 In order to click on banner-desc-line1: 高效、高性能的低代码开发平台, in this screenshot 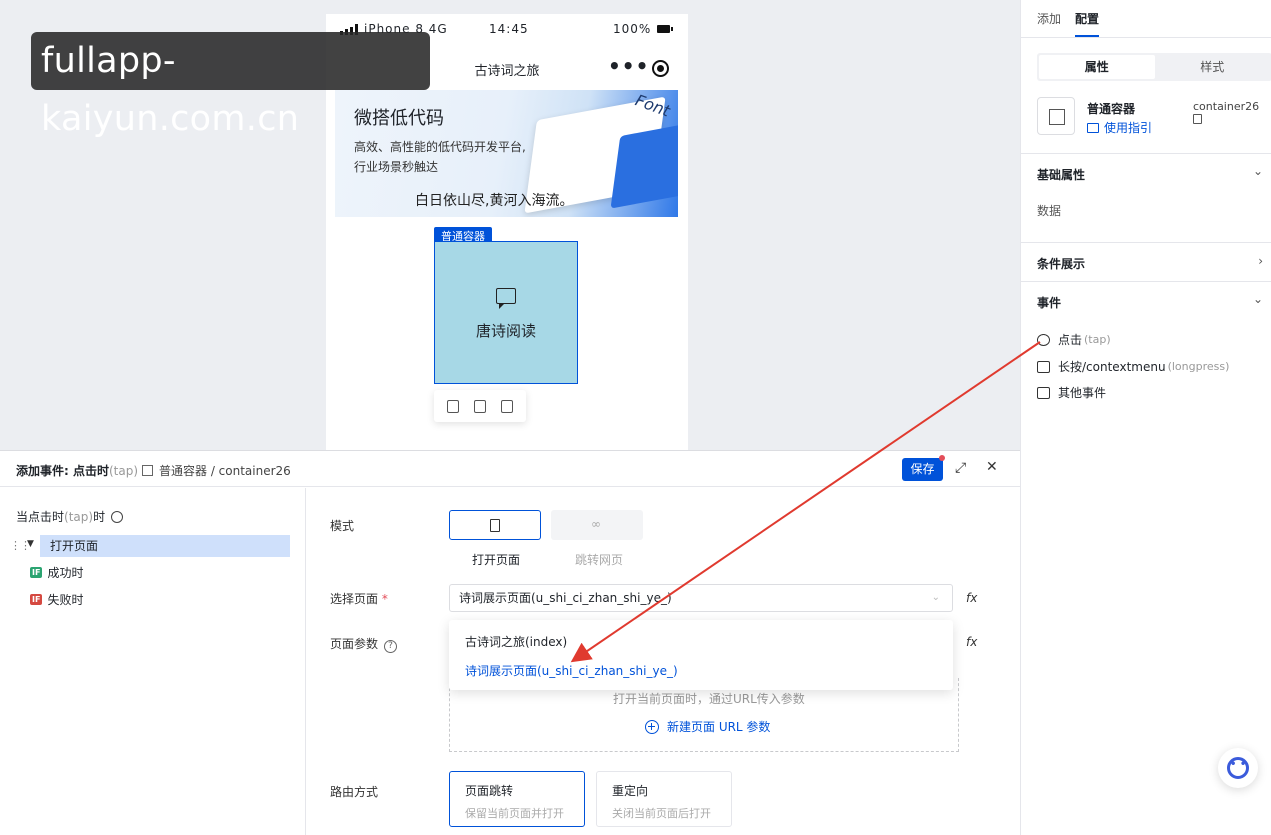, I will do `click(440, 147)`.